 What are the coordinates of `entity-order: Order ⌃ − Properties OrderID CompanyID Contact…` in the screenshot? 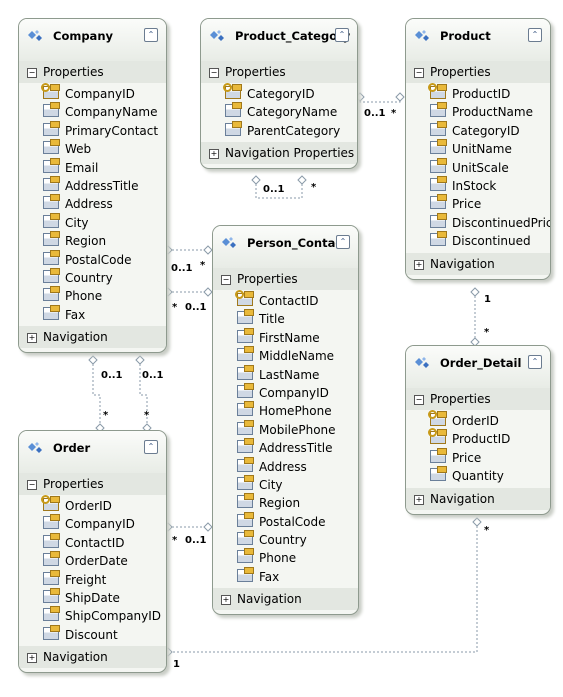 It's located at (92, 552).